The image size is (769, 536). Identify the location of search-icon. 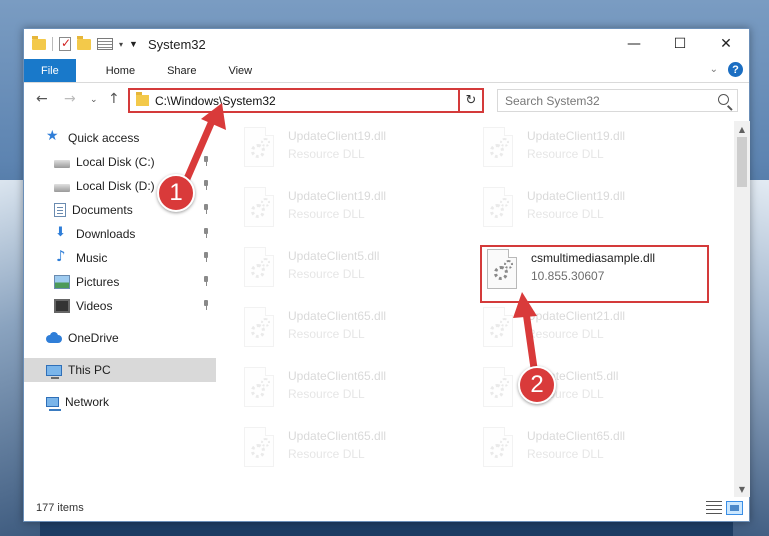
(723, 99).